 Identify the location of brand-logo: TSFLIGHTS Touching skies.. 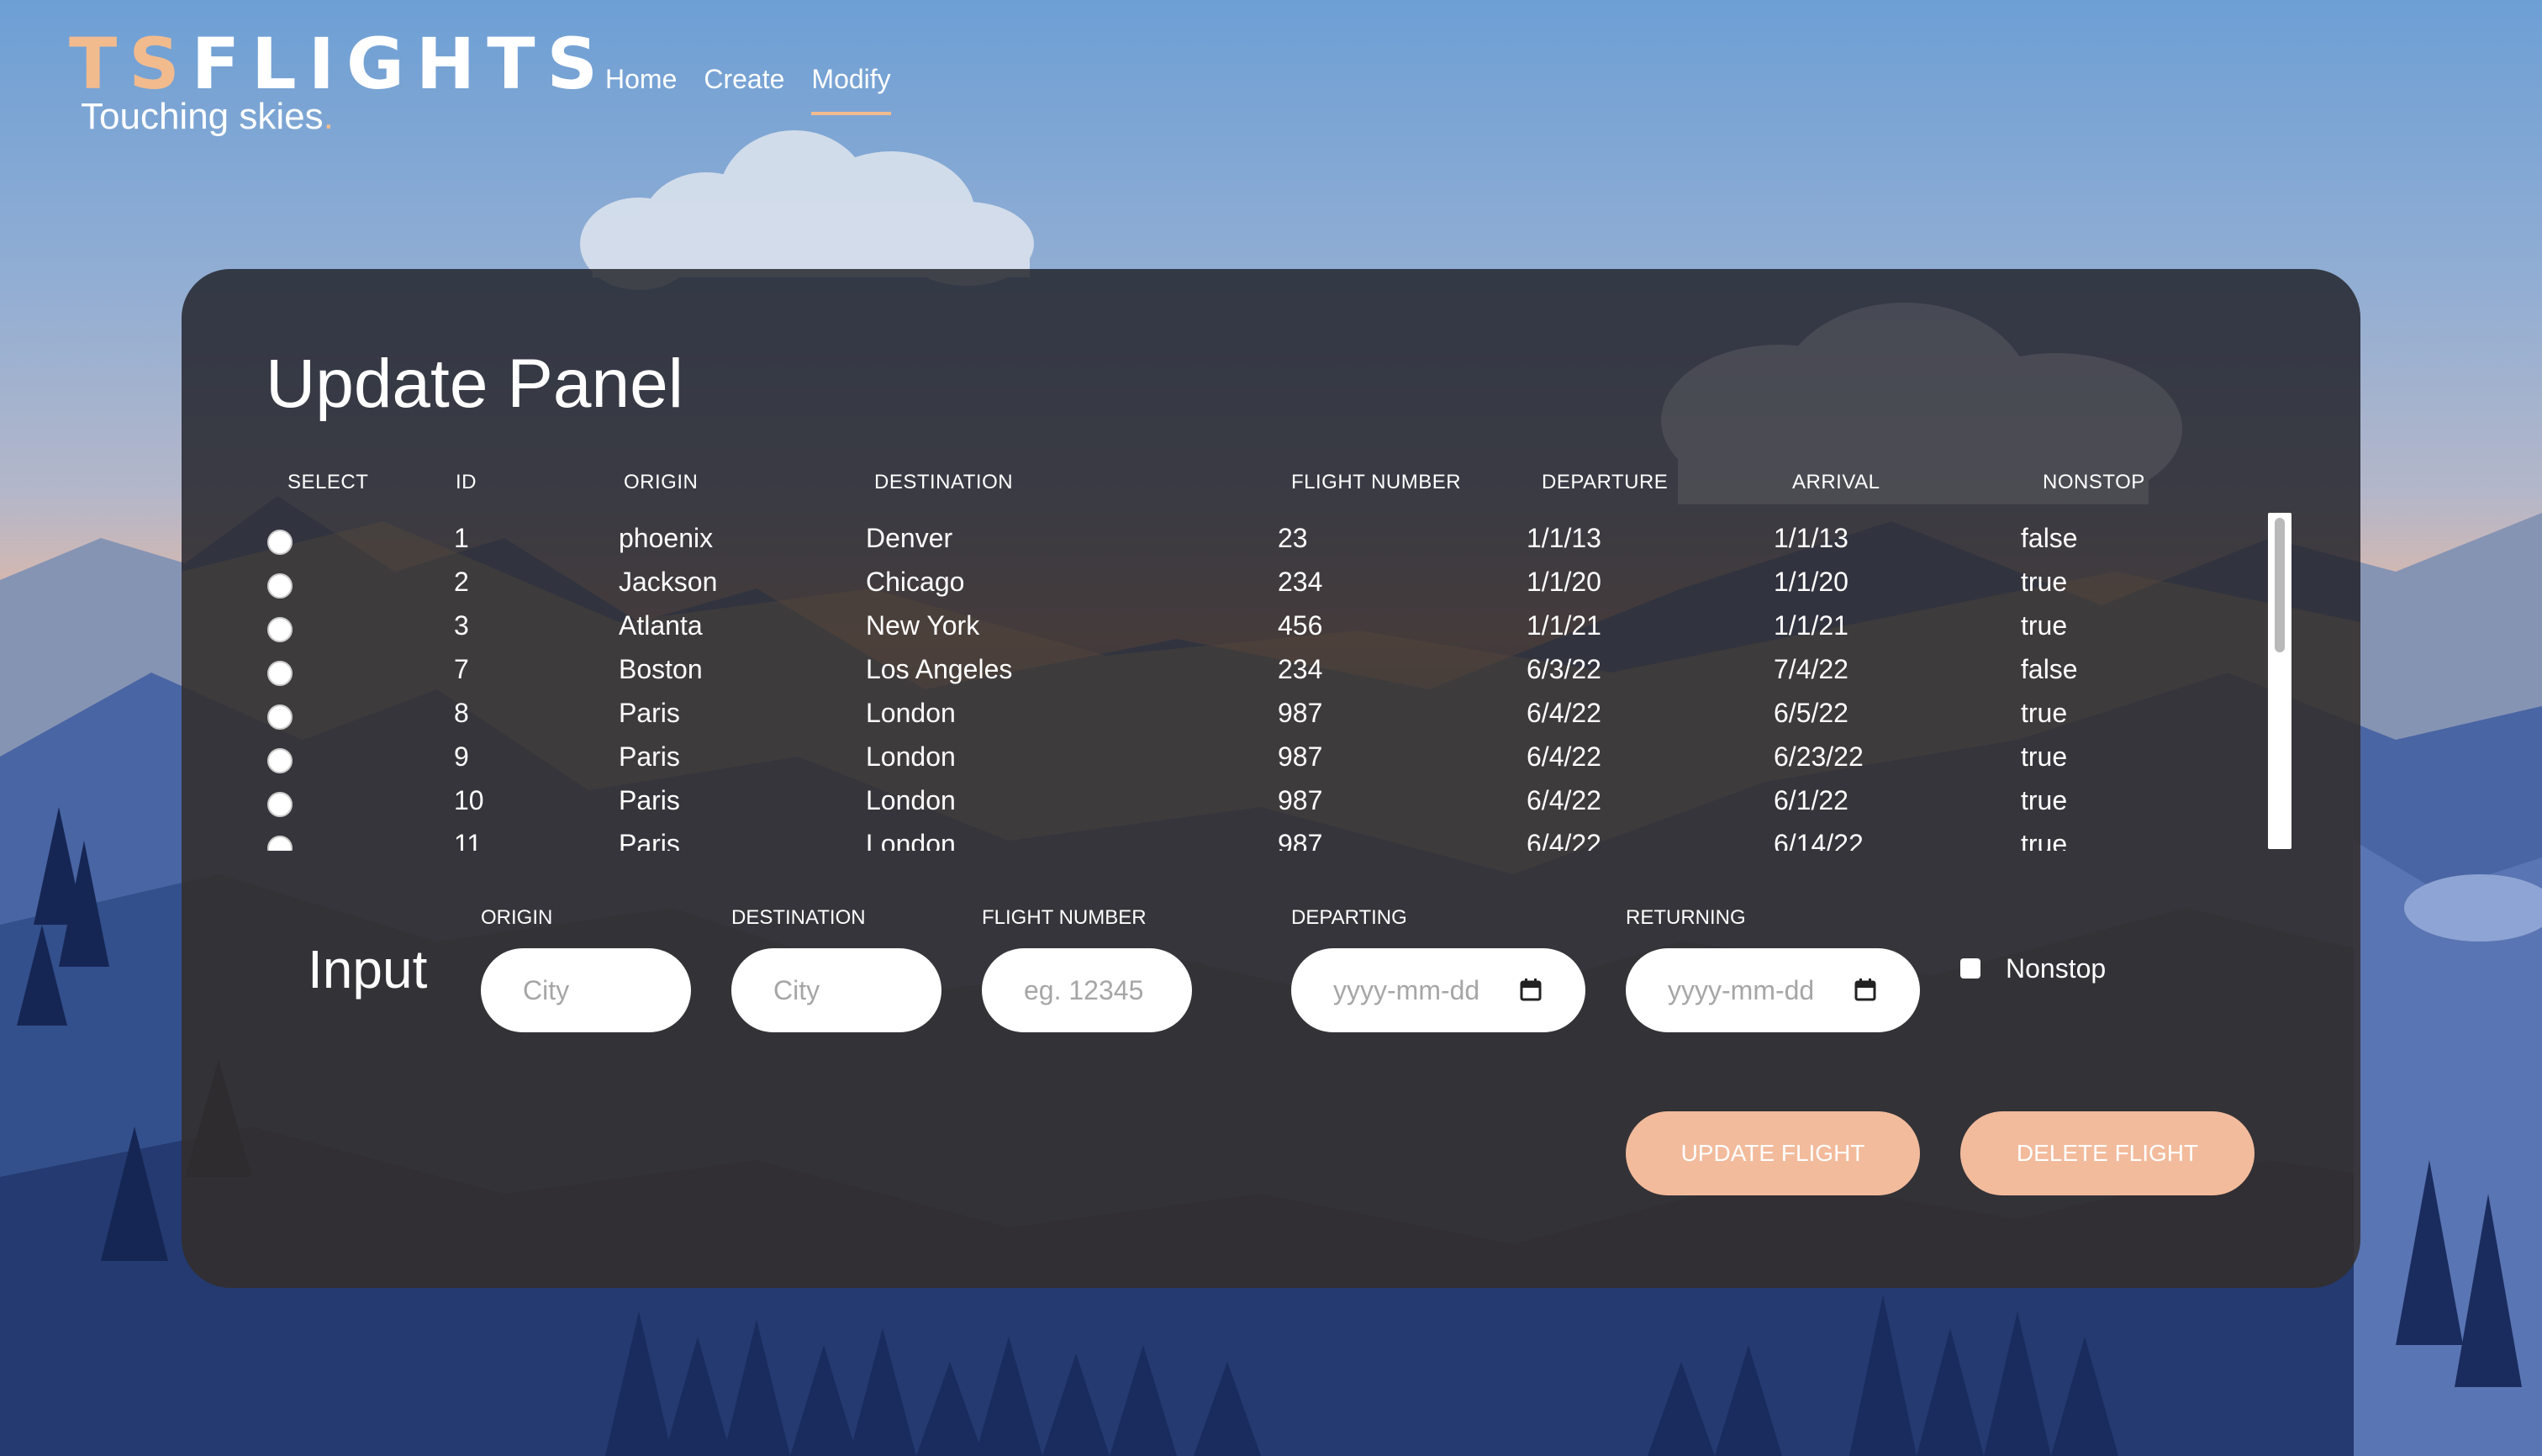
(339, 83).